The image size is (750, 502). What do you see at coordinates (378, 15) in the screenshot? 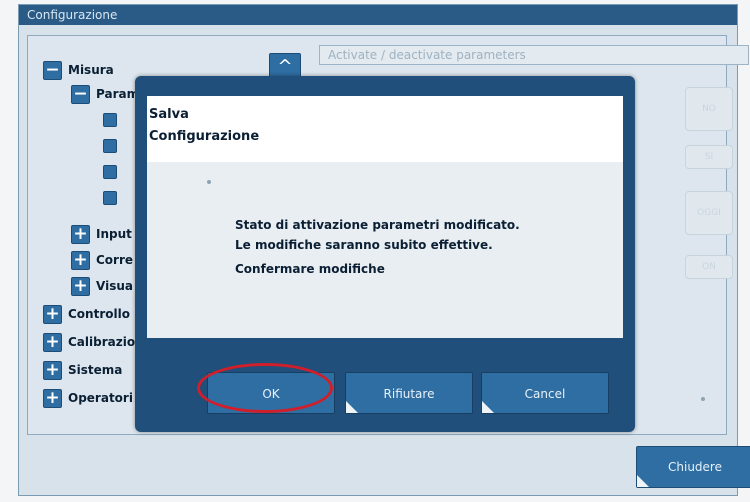
I see `window-title: Configurazione` at bounding box center [378, 15].